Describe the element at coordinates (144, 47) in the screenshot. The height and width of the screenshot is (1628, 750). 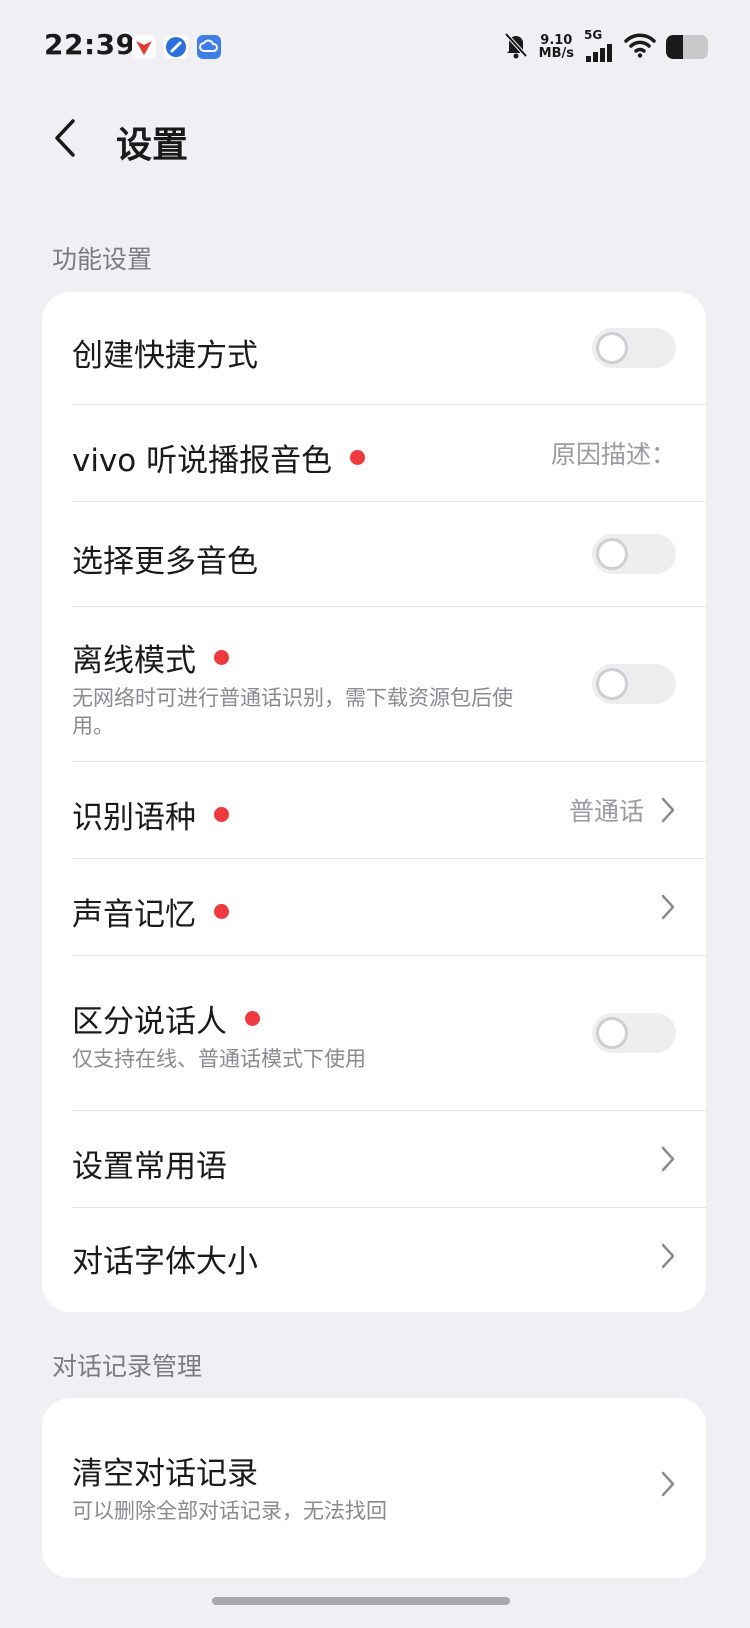
I see `notification-app-icon` at that location.